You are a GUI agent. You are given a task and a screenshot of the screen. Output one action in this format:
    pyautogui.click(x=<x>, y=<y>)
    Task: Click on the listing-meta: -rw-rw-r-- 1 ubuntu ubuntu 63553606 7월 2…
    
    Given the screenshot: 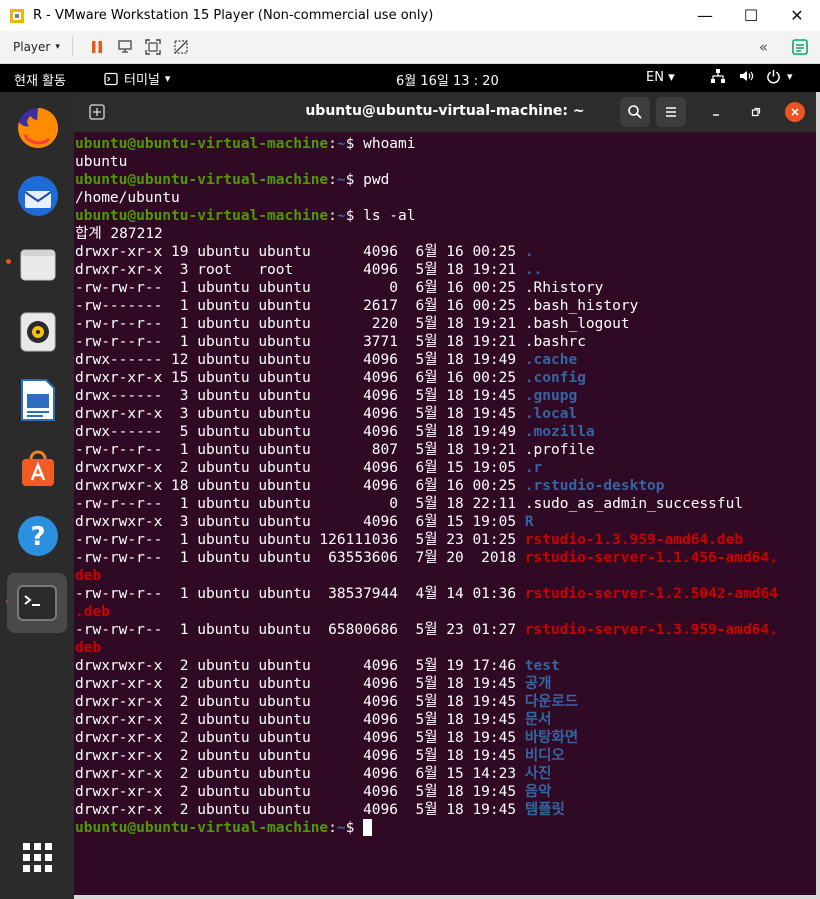 What is the action you would take?
    pyautogui.click(x=300, y=558)
    